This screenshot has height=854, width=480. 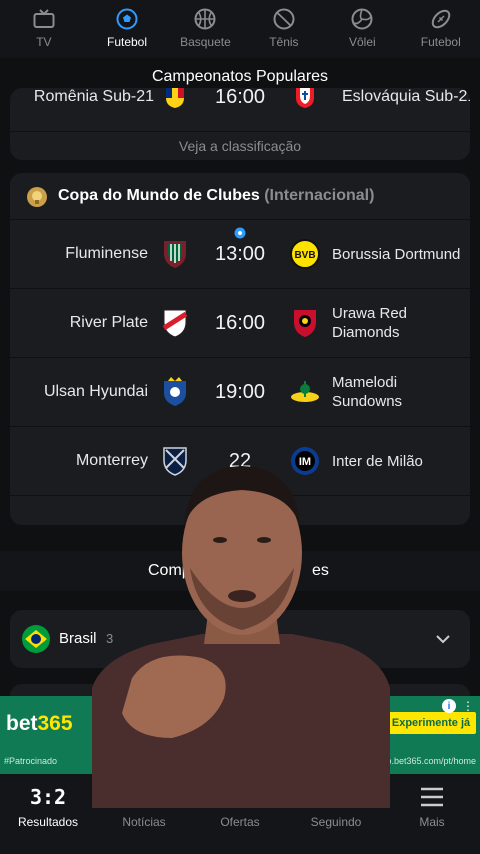 I want to click on chevron-down-icon, so click(x=443, y=639).